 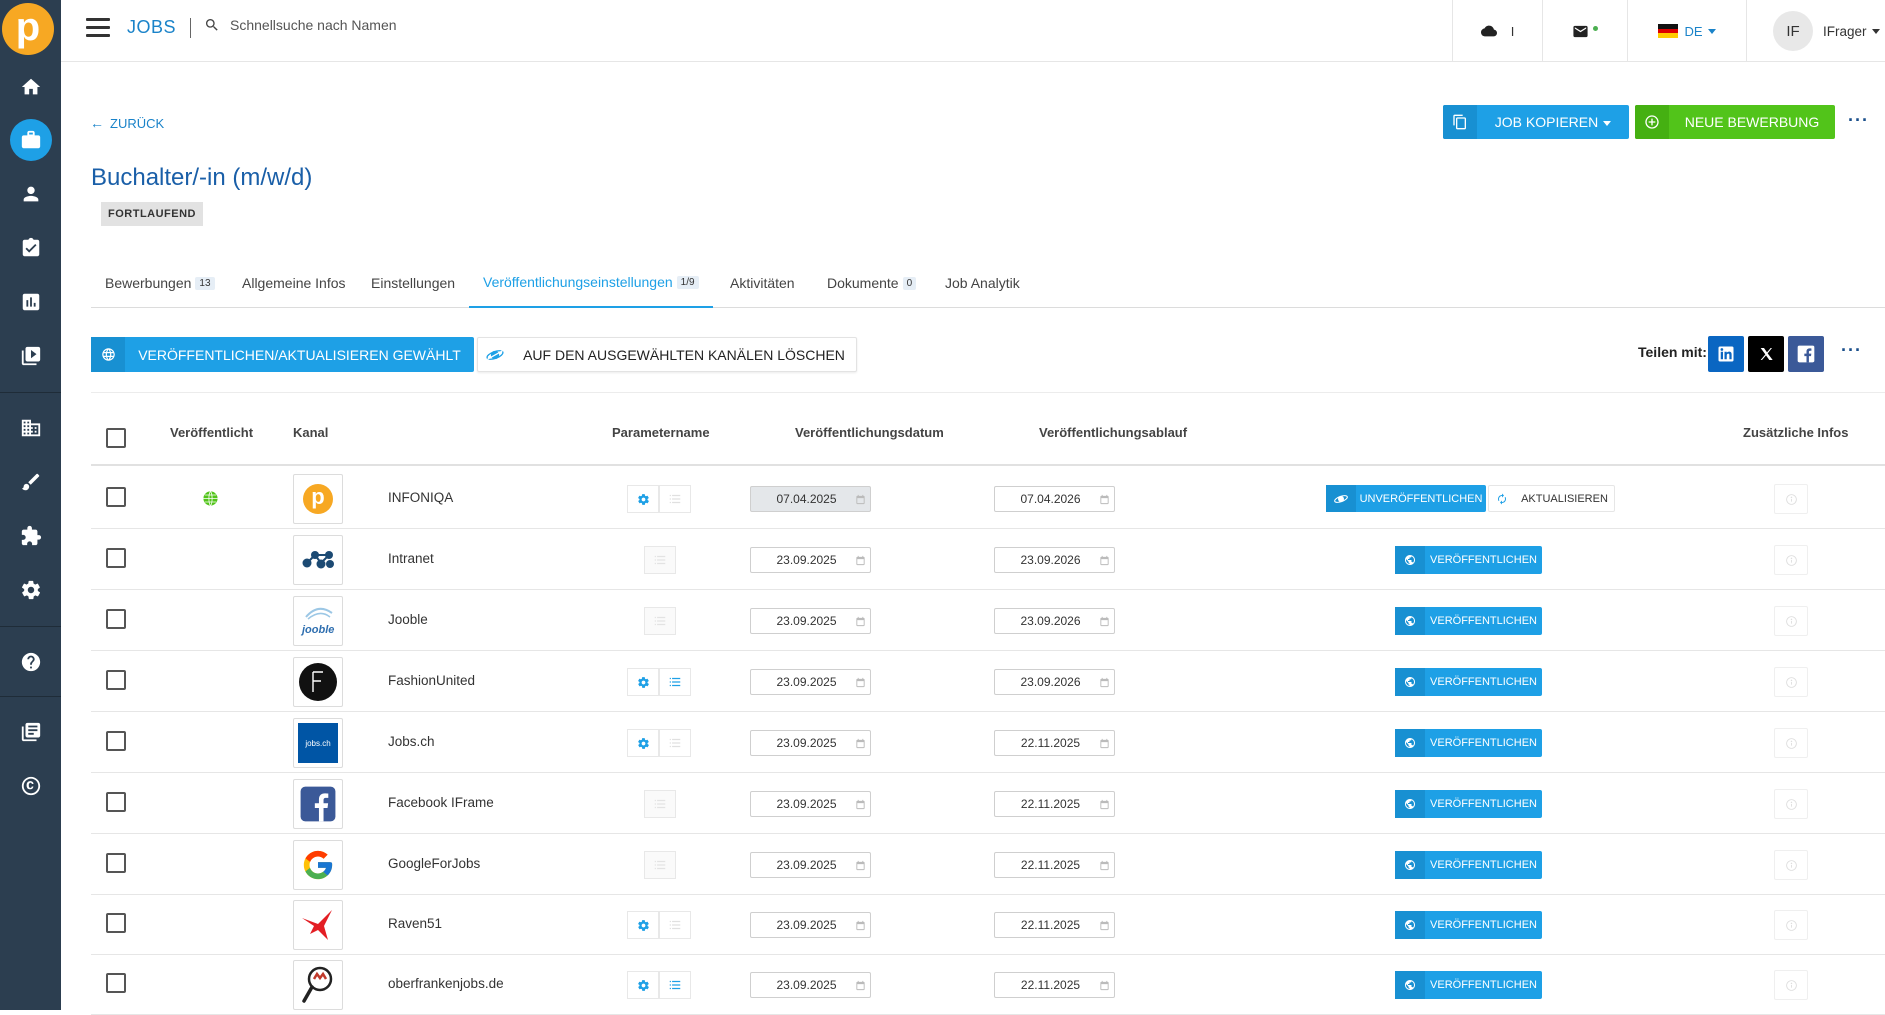 What do you see at coordinates (127, 123) in the screenshot?
I see `back-link: ← ZURÜCK` at bounding box center [127, 123].